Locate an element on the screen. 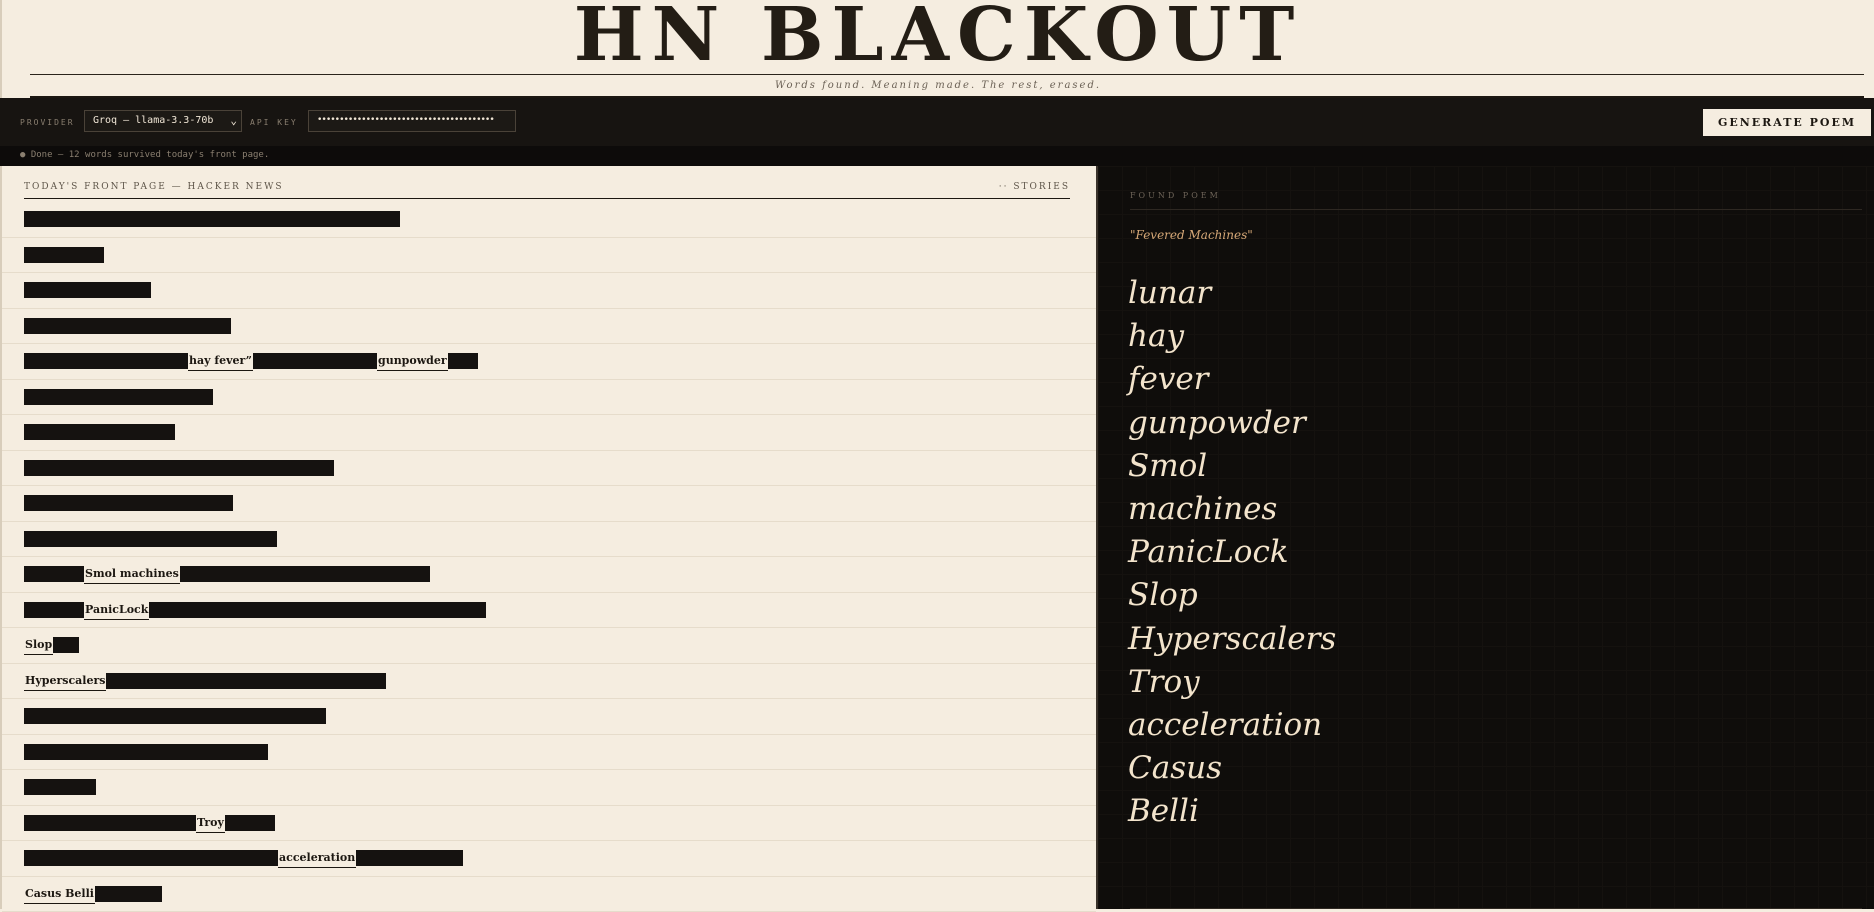 The height and width of the screenshot is (912, 1874). api-key-input: •••••••••••••••••••••••••••••••••••••••• is located at coordinates (412, 121).